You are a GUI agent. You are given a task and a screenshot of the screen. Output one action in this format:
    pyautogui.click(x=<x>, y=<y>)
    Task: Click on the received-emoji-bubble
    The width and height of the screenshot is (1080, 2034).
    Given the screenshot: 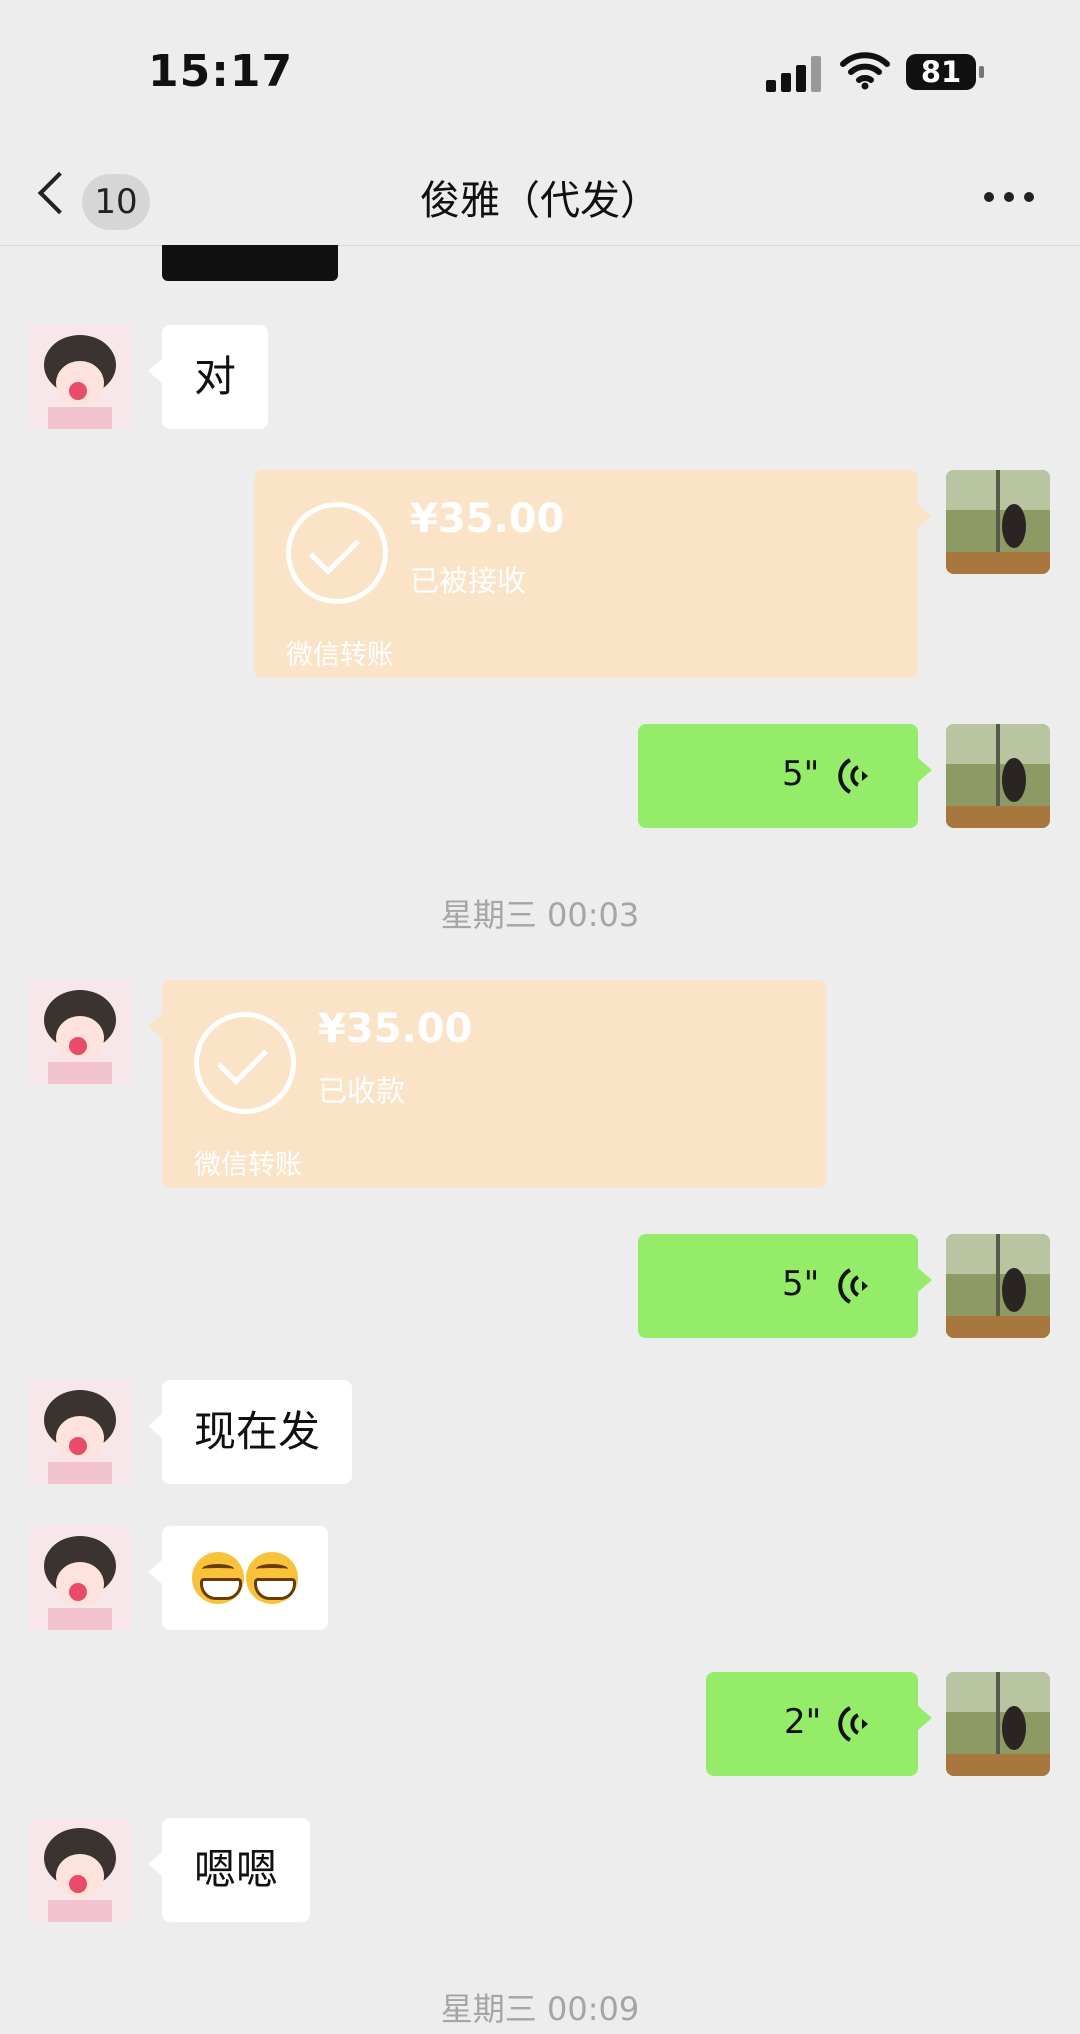 What is the action you would take?
    pyautogui.click(x=238, y=1578)
    